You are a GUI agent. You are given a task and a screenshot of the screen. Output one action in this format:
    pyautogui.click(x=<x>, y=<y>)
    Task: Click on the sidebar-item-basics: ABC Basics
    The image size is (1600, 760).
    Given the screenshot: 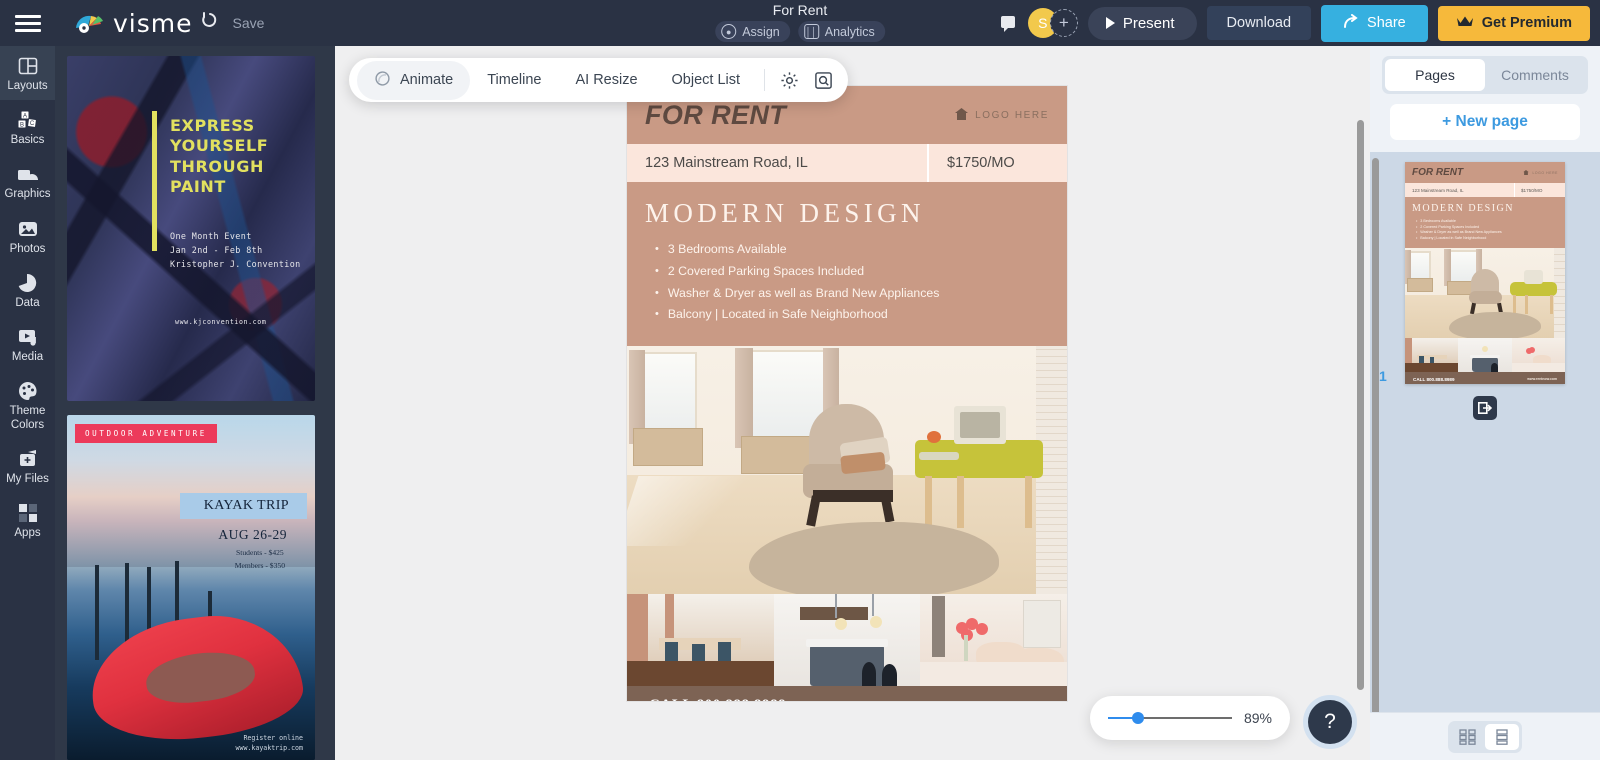 What is the action you would take?
    pyautogui.click(x=27, y=127)
    